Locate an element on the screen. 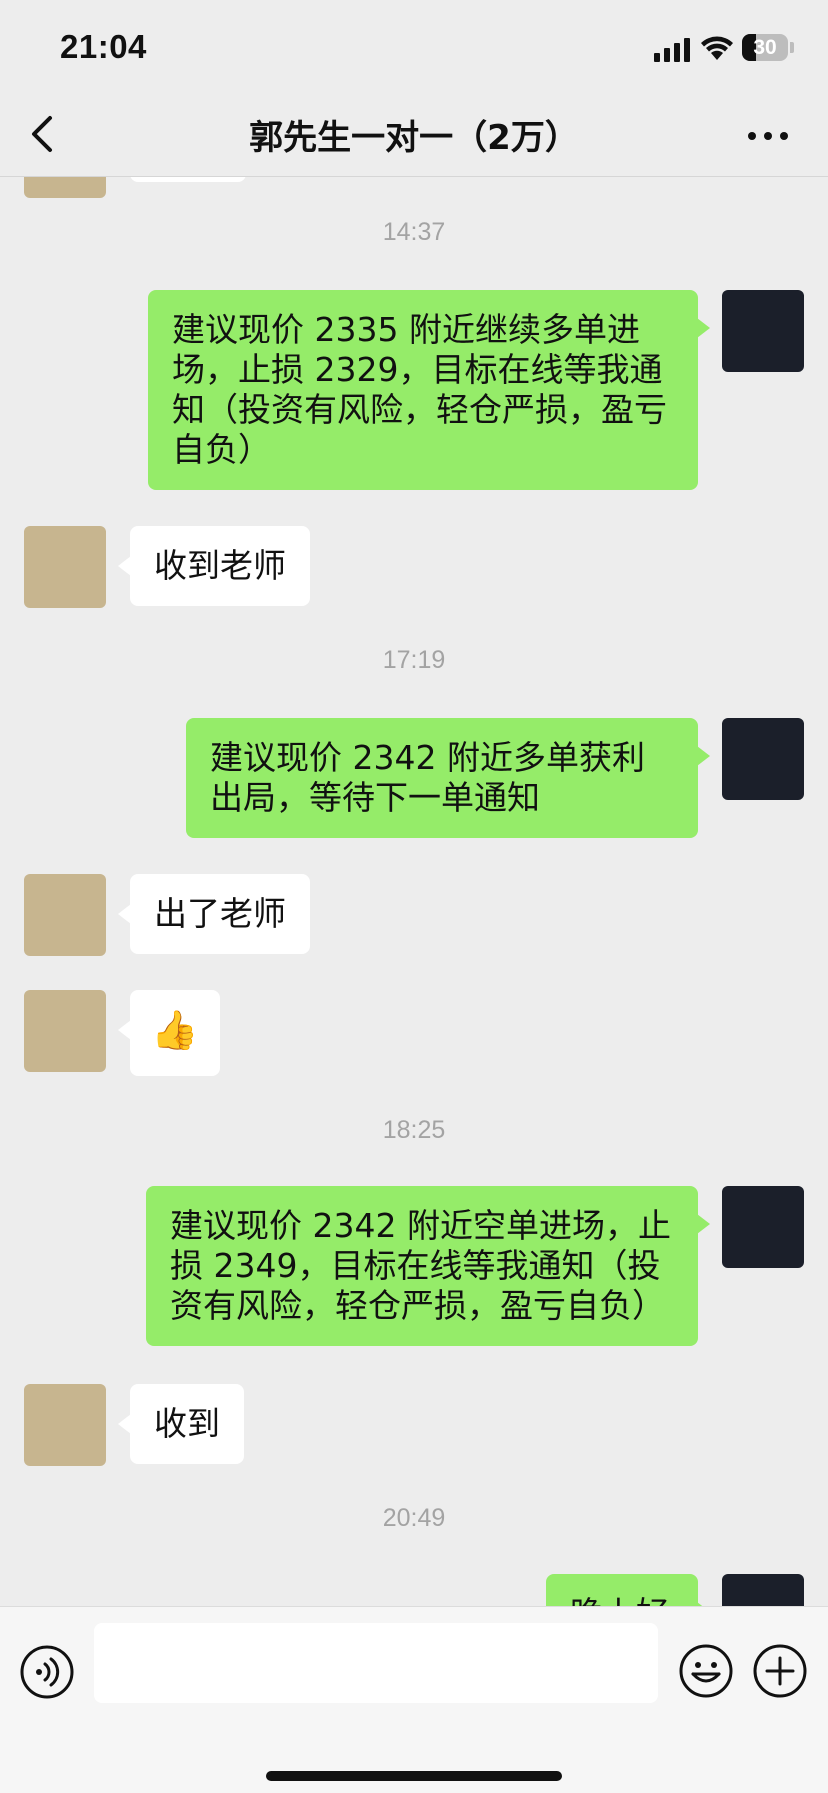 The height and width of the screenshot is (1793, 828). message-input is located at coordinates (376, 1663).